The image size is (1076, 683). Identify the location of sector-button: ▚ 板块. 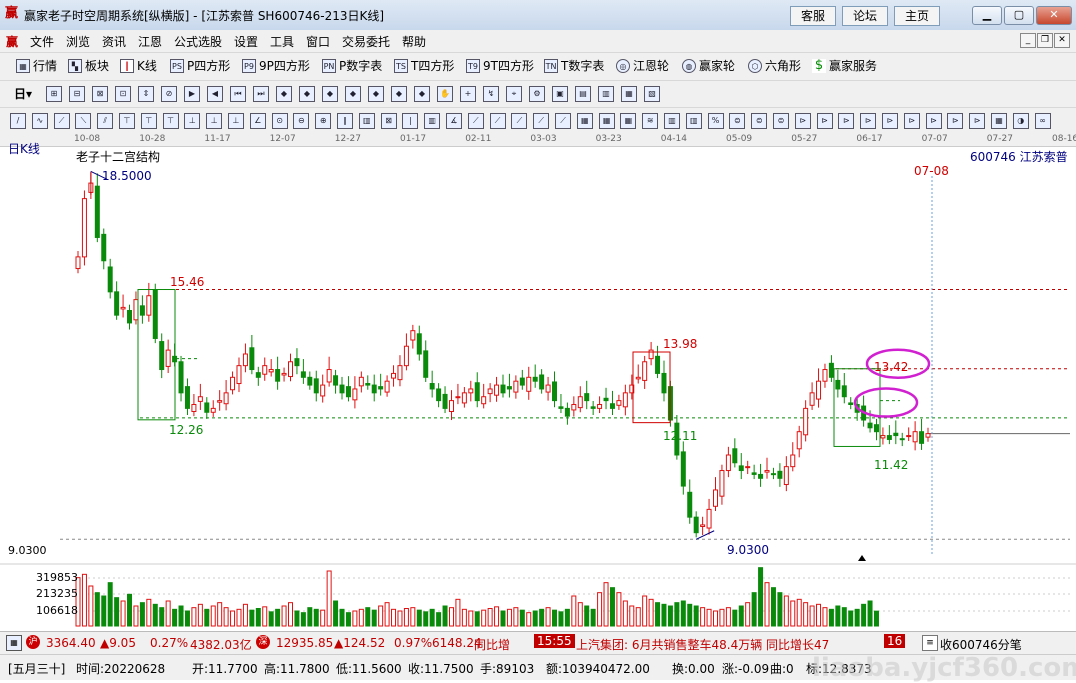
(88, 65).